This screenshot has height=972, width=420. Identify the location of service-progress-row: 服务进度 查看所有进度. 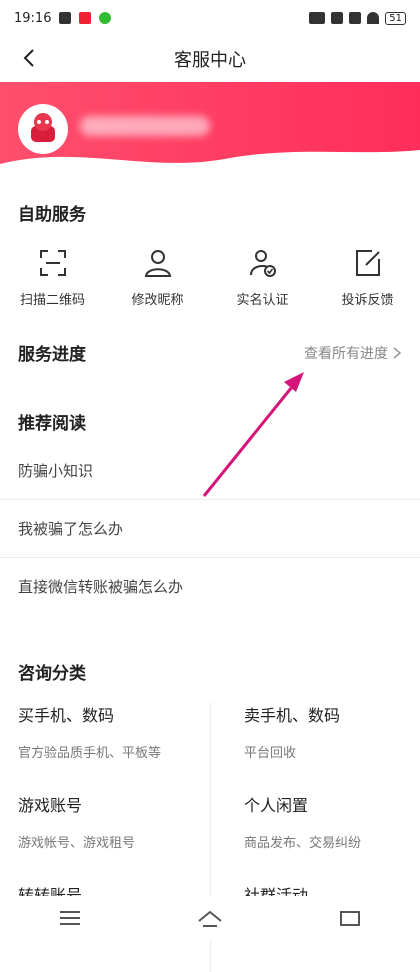
(210, 340).